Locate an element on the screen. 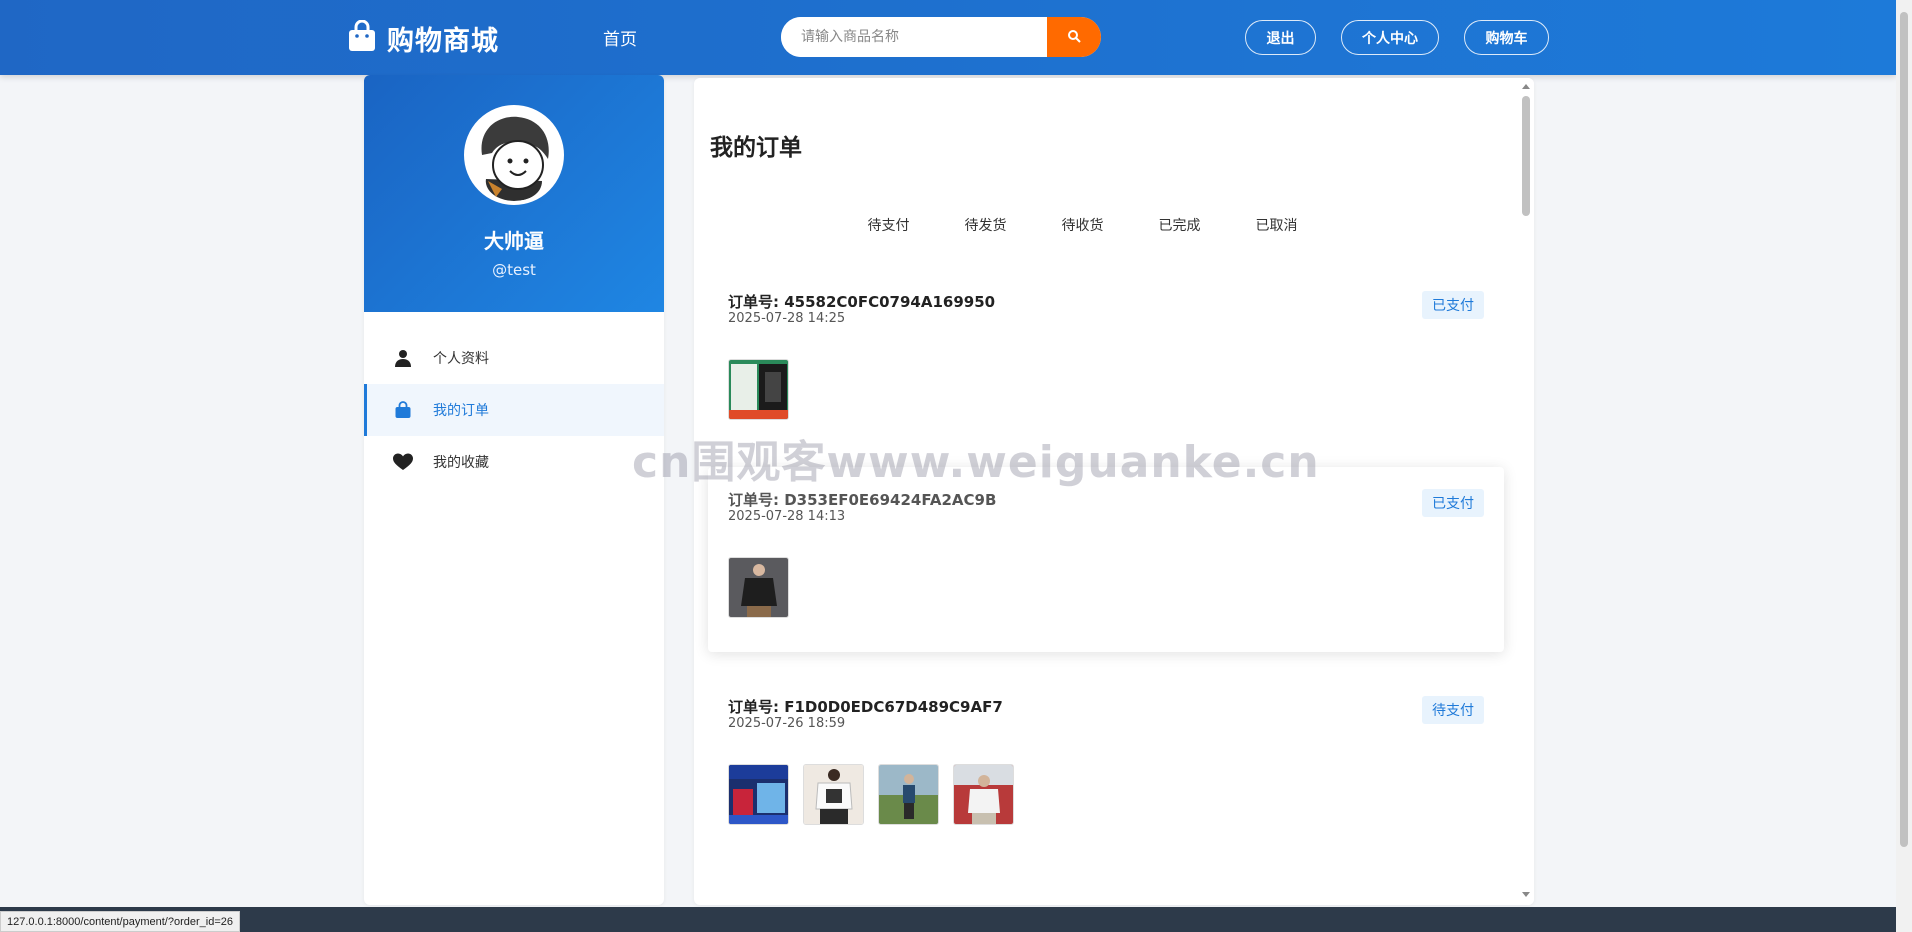  order-number: 订单号: D353EF0E69424FA2AC9B is located at coordinates (862, 500).